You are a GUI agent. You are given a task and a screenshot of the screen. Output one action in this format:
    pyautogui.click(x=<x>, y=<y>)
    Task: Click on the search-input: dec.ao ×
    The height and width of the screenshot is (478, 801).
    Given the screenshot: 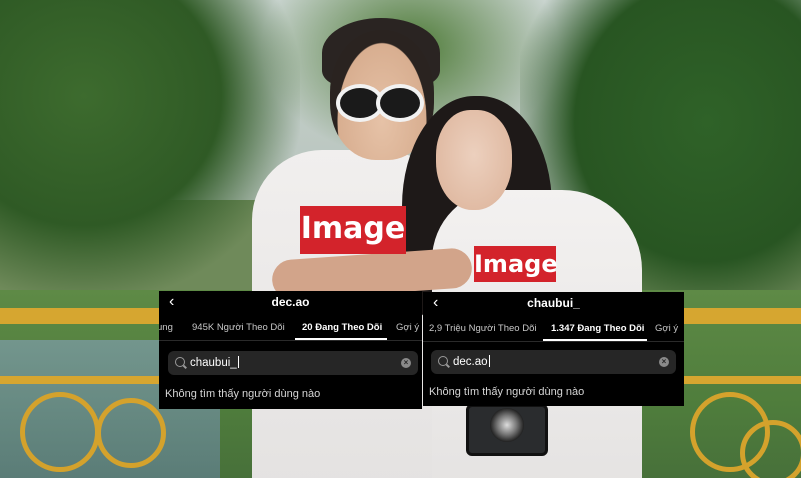 What is the action you would take?
    pyautogui.click(x=553, y=362)
    